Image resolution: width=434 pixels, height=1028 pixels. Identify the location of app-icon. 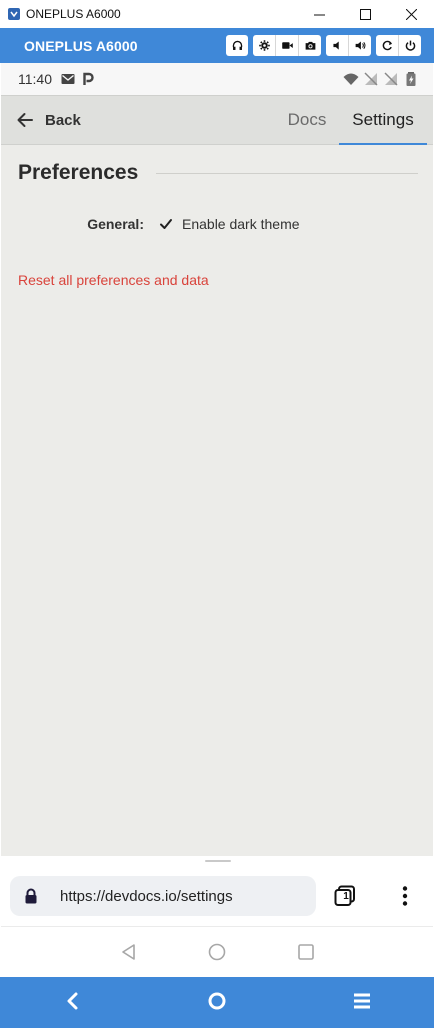
(14, 14).